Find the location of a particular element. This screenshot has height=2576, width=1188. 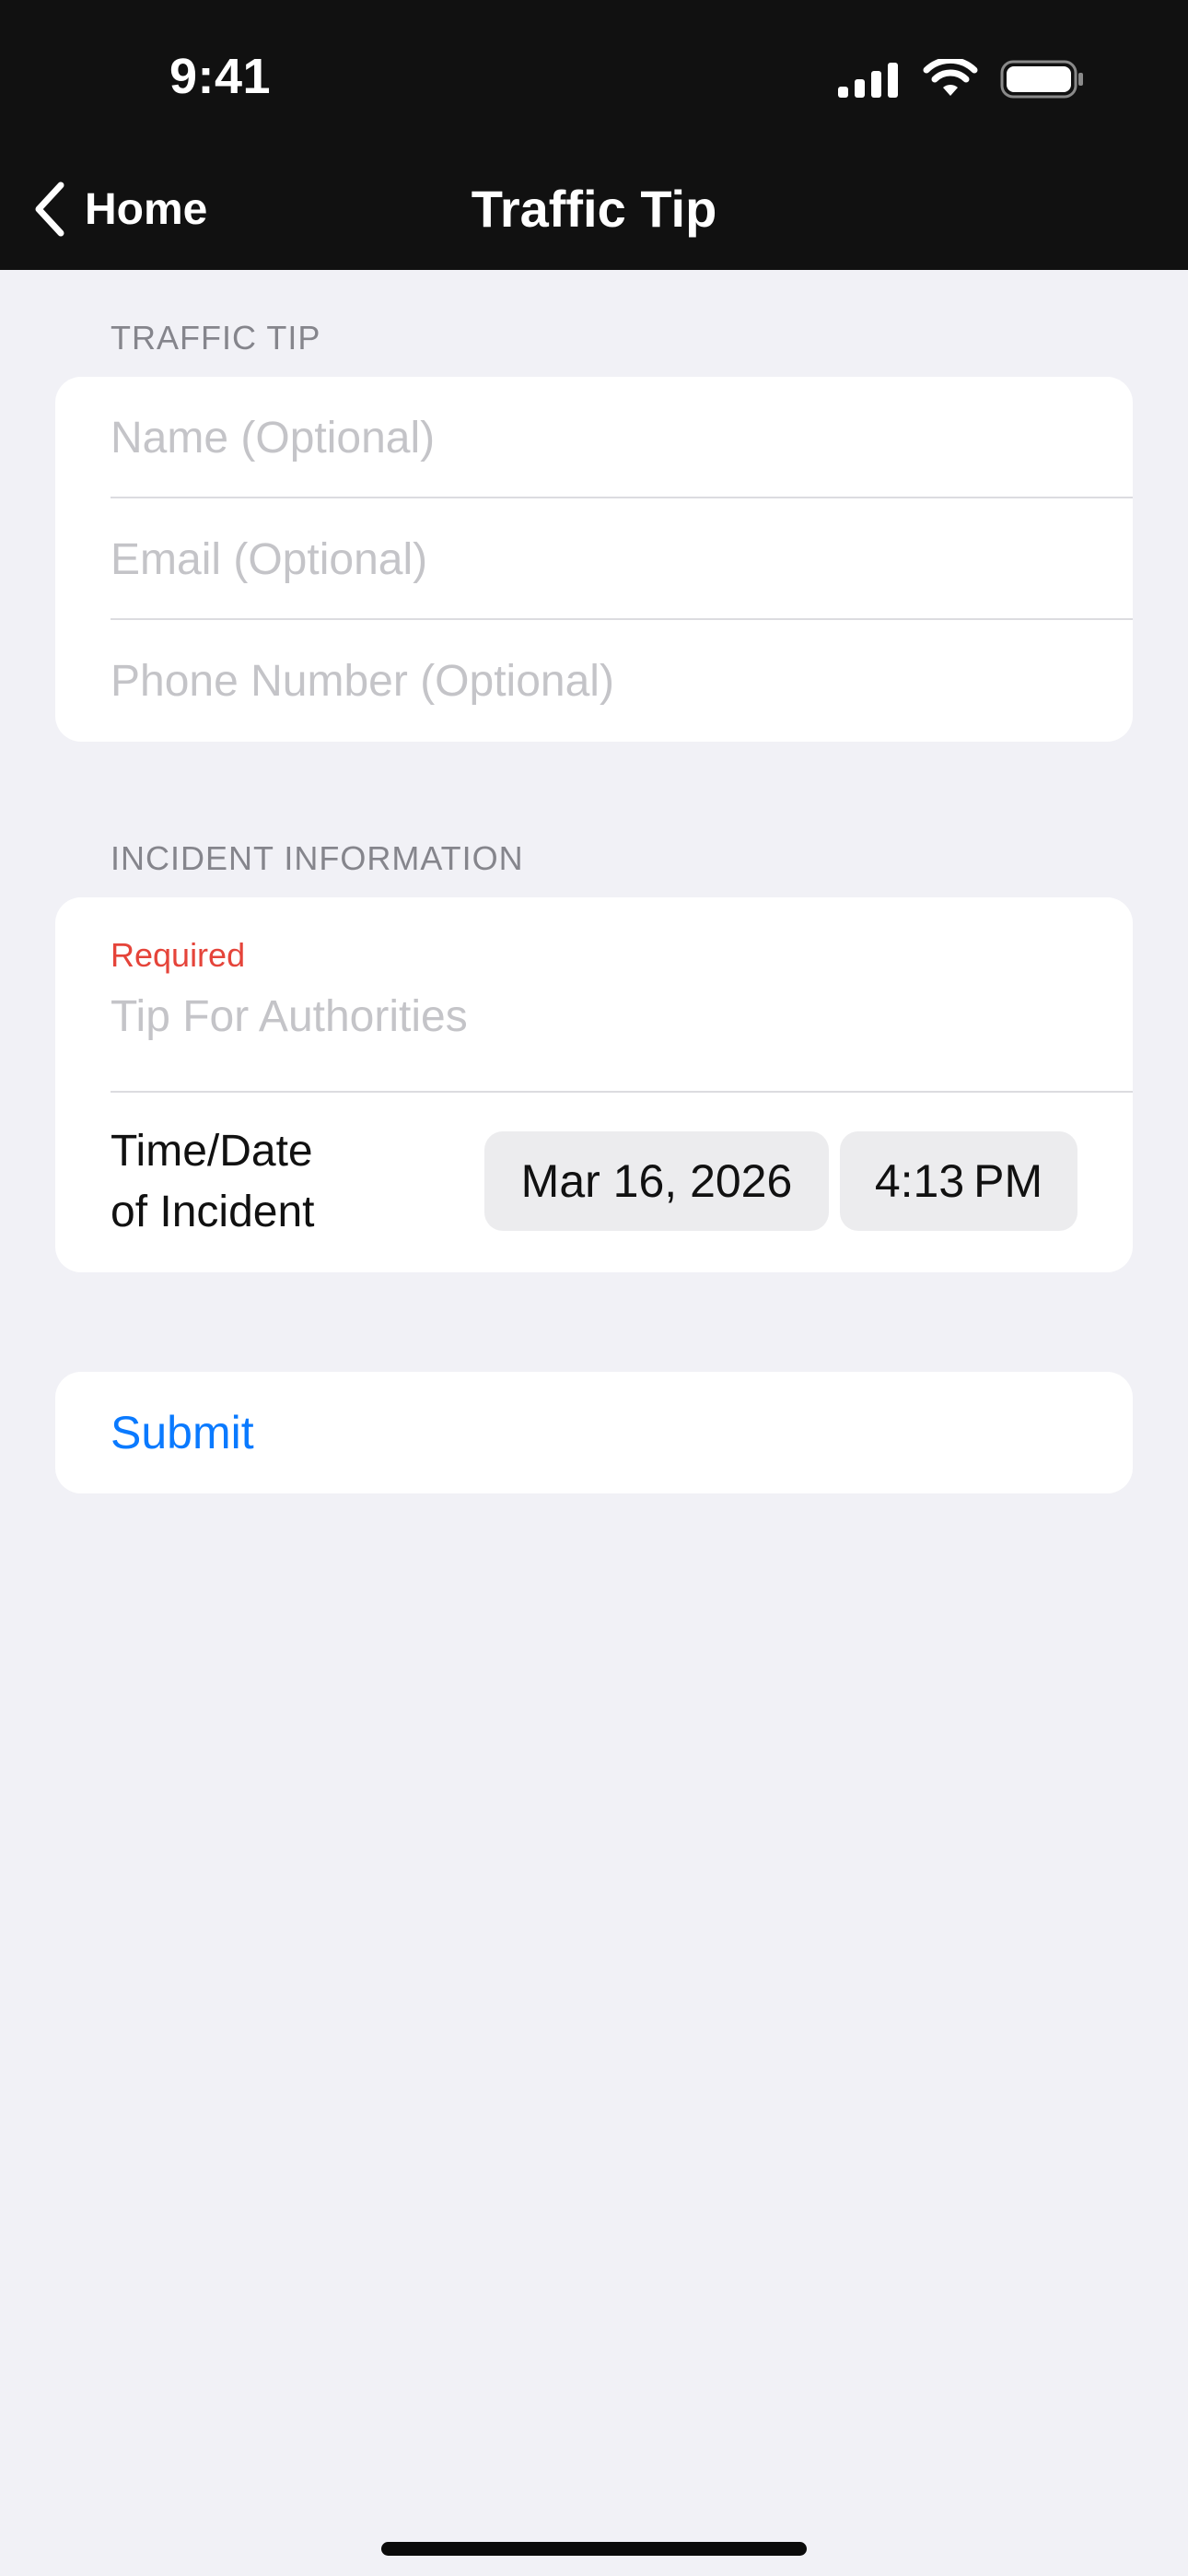

datetime-label-line2: of Incident is located at coordinates (213, 1212).